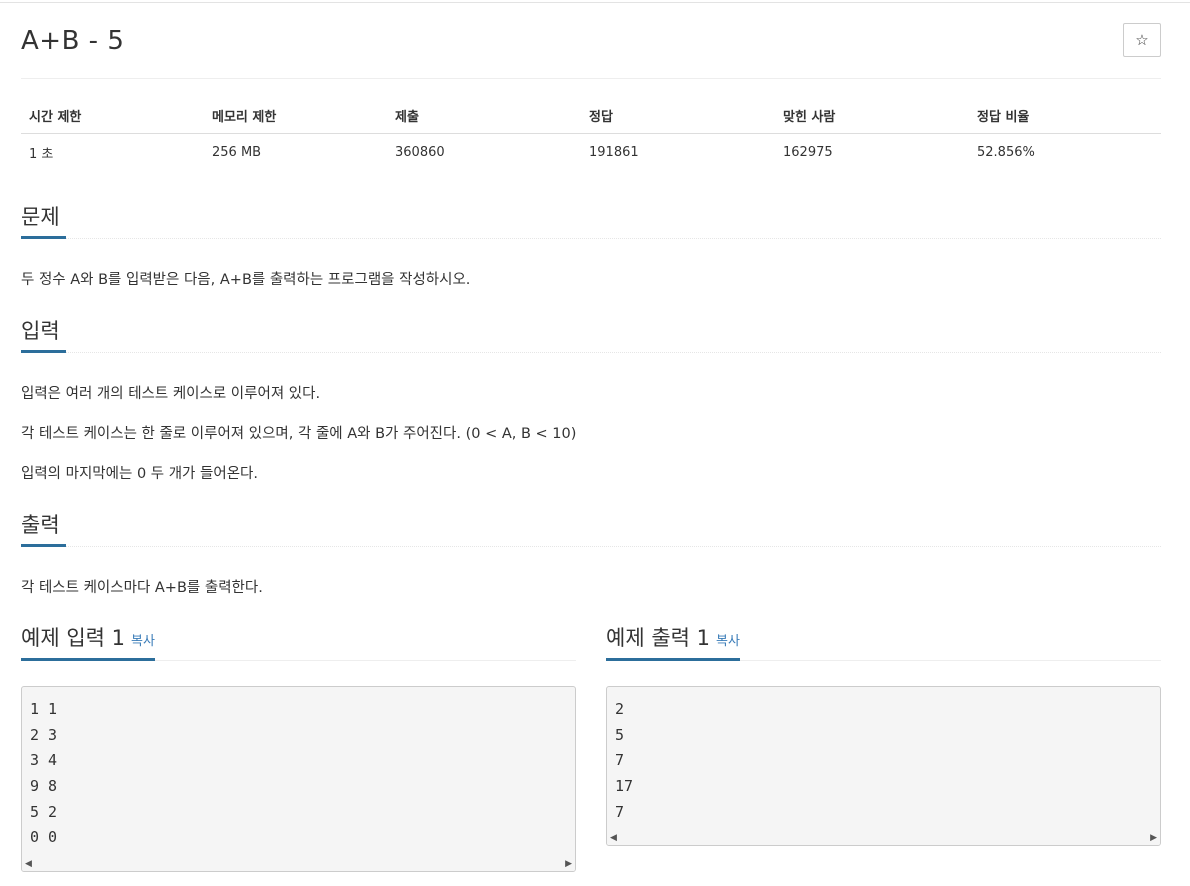 This screenshot has height=886, width=1190. Describe the element at coordinates (41, 154) in the screenshot. I see `value-time-limit: 1 초` at that location.